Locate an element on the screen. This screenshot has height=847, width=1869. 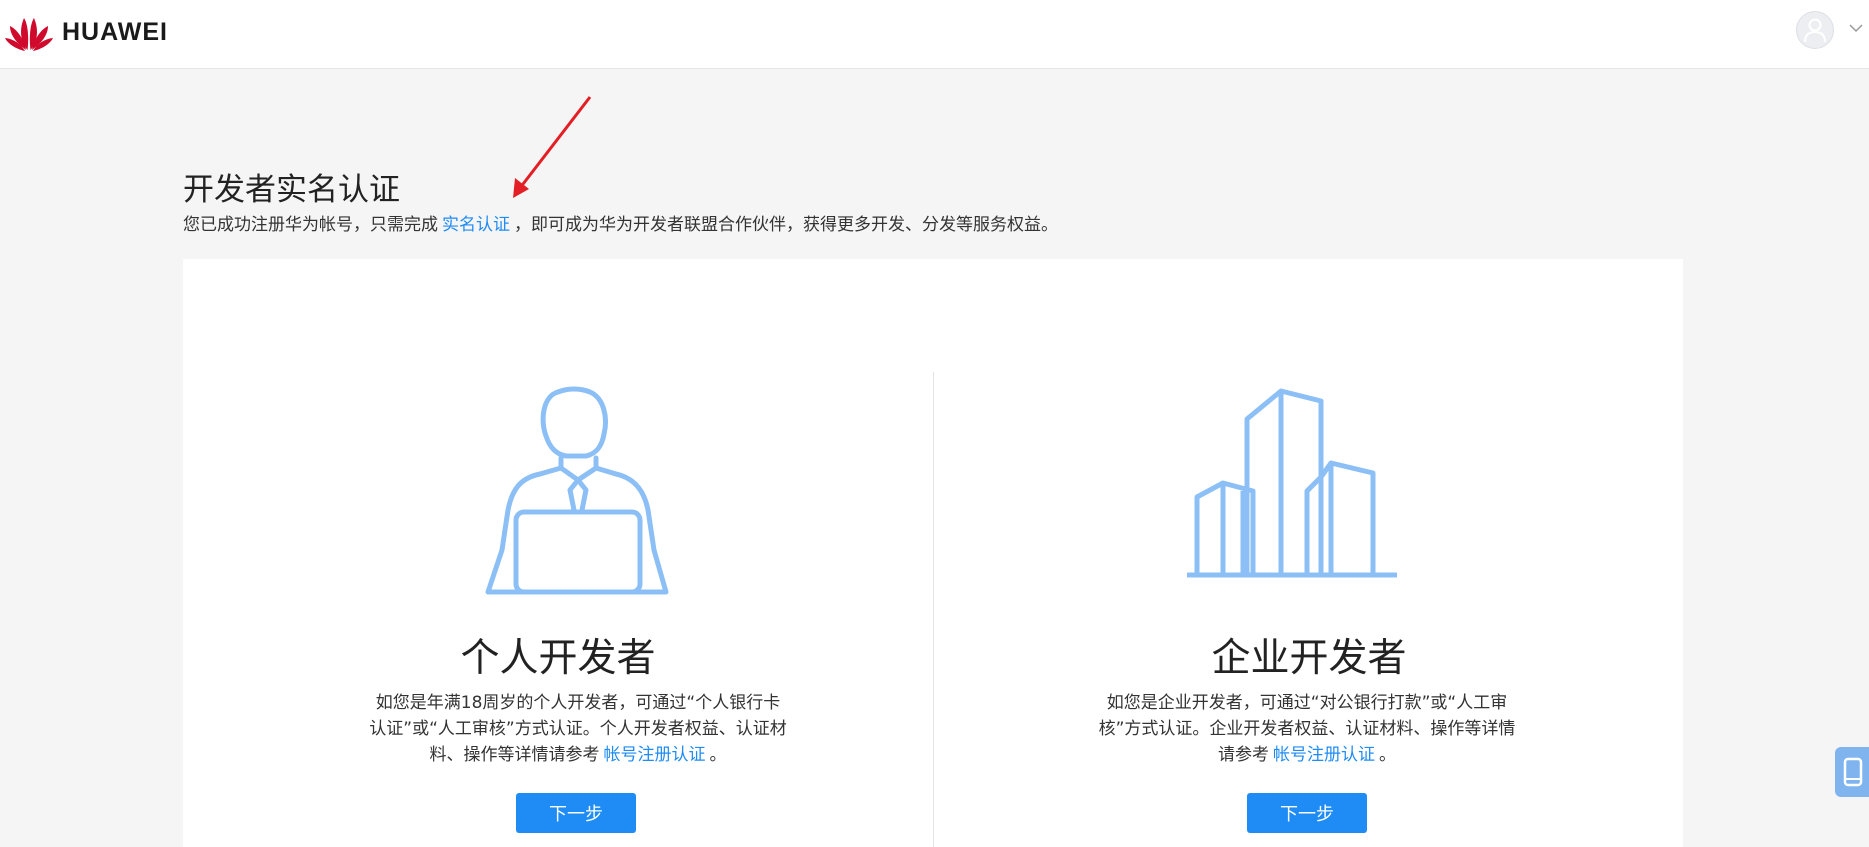
page-title: 开发者实名认证 is located at coordinates (291, 190).